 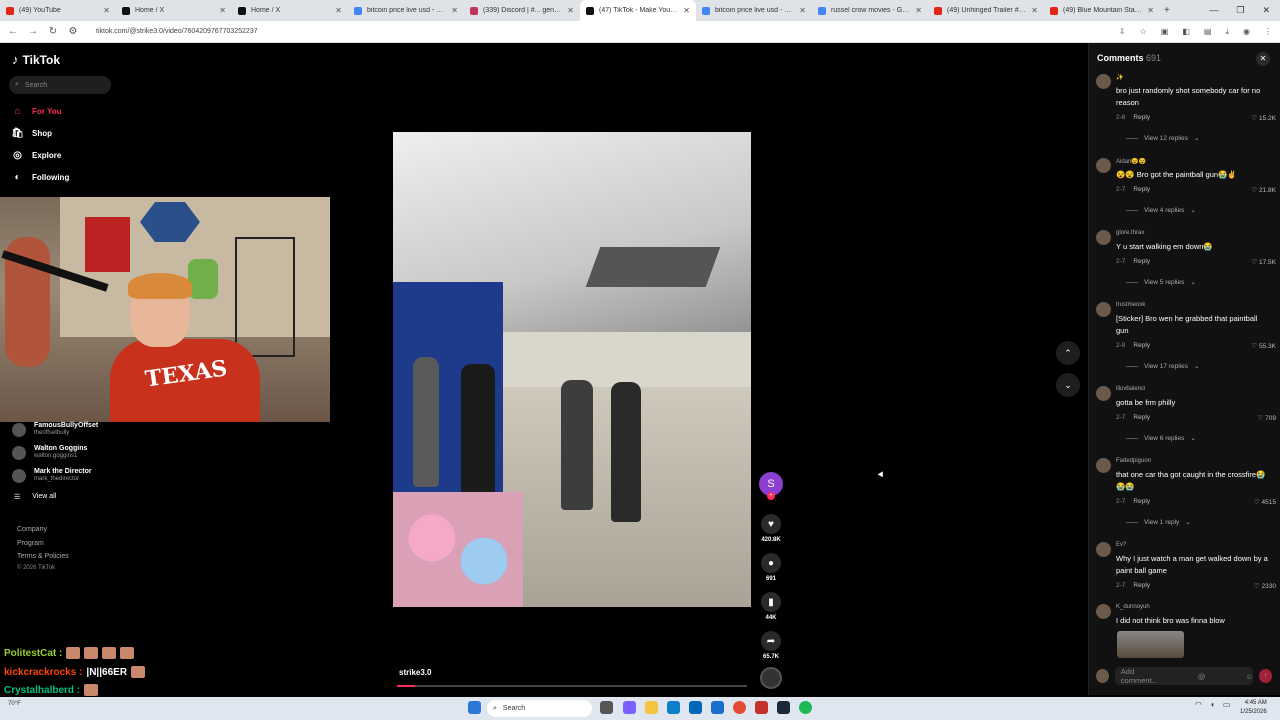 What do you see at coordinates (1122, 32) in the screenshot?
I see `install-icon: ⇩` at bounding box center [1122, 32].